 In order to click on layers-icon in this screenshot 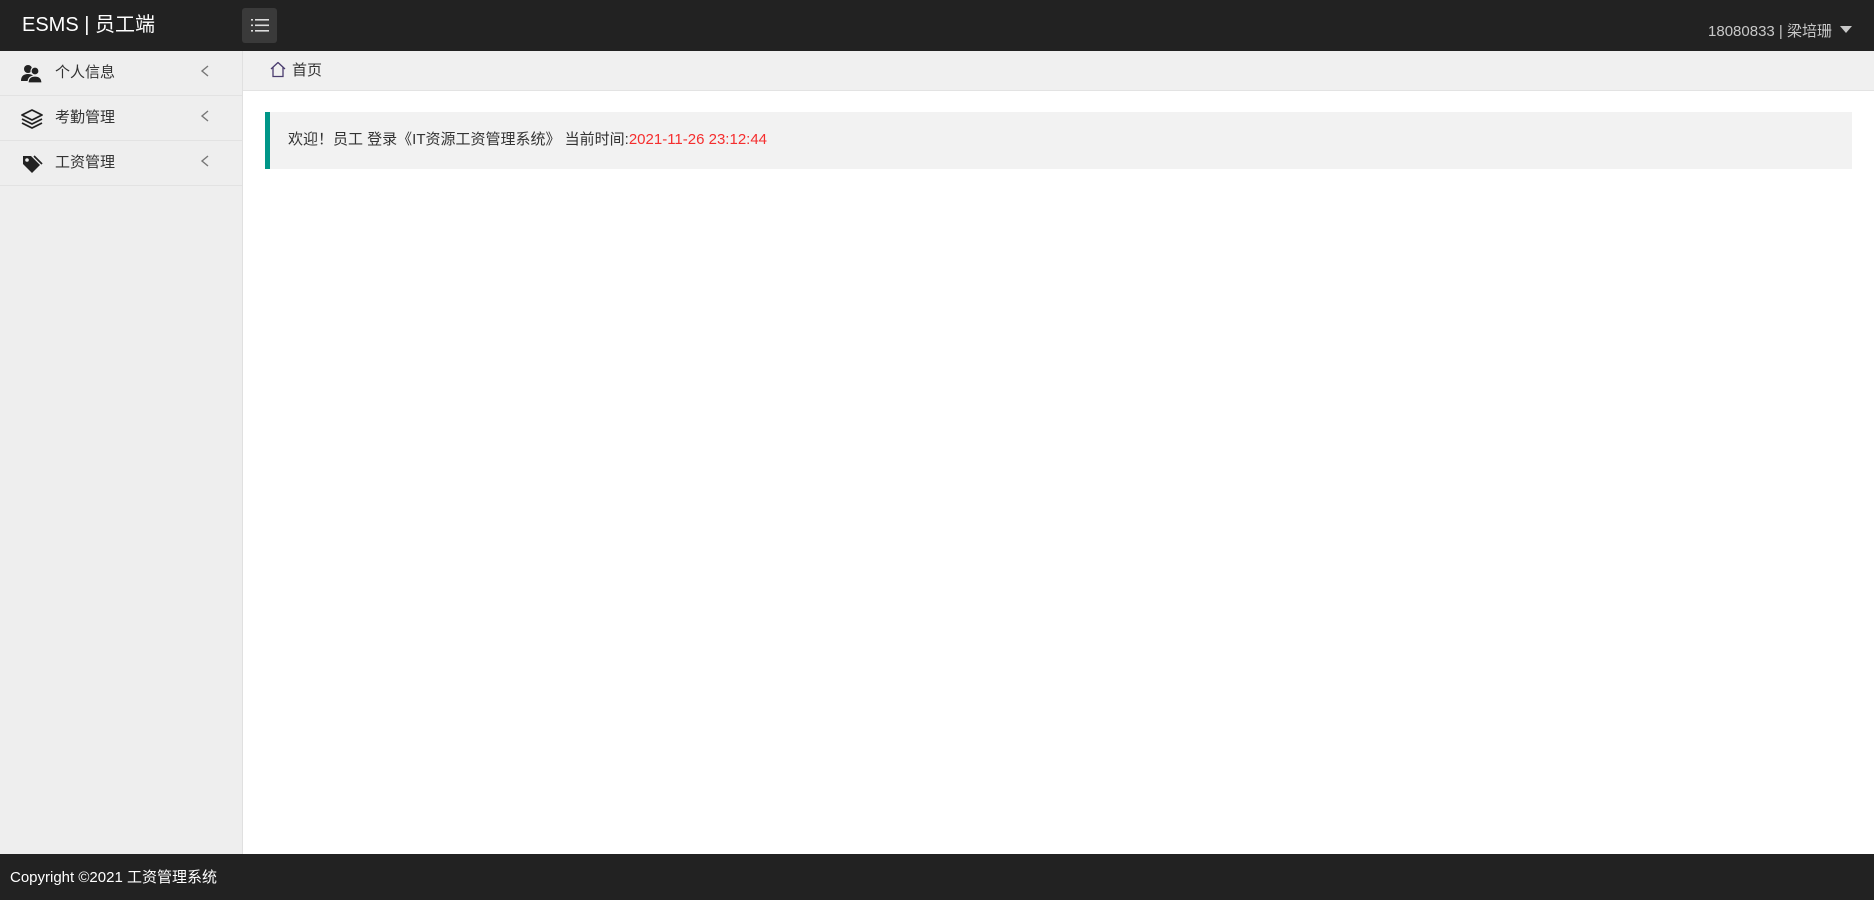, I will do `click(32, 119)`.